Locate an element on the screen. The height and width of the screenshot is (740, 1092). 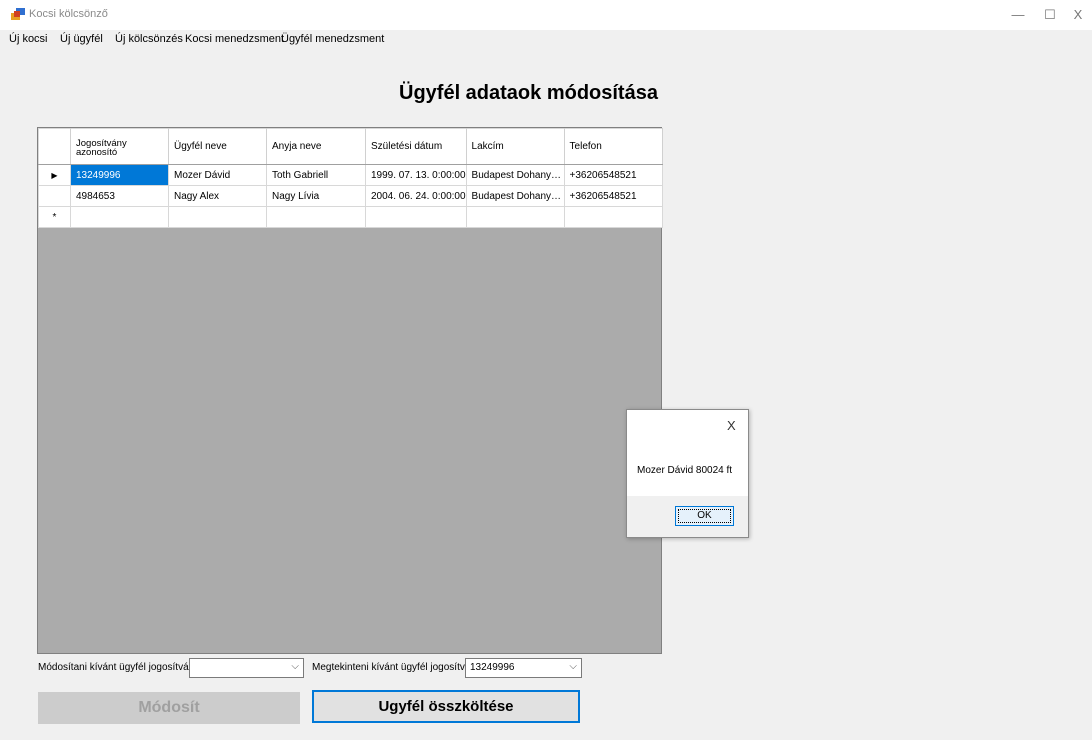
modify-license-select: ⌵ is located at coordinates (246, 668).